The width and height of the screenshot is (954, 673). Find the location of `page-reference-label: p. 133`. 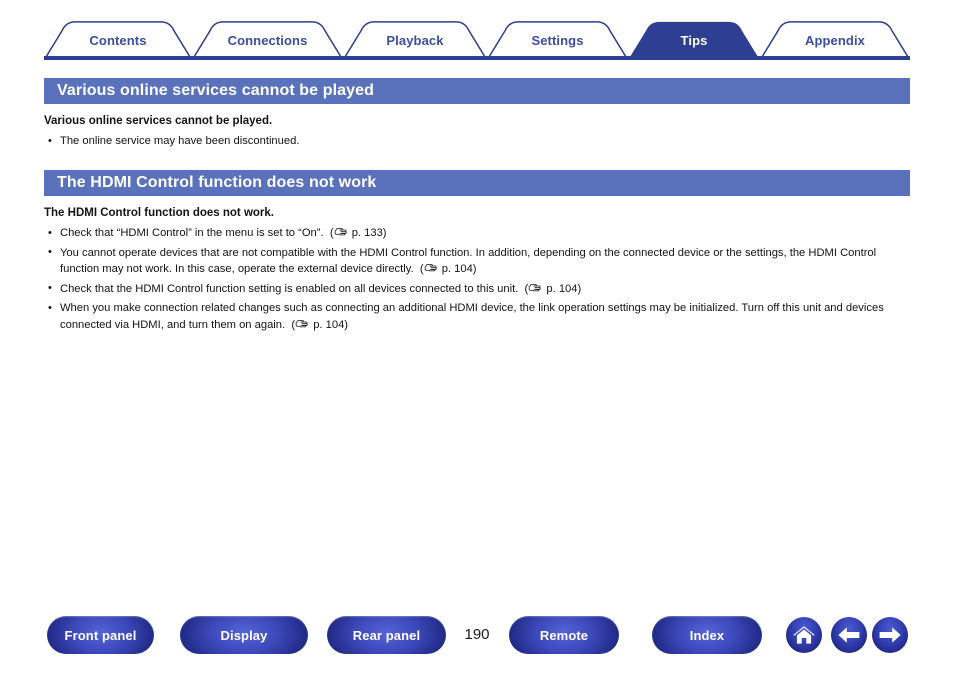

page-reference-label: p. 133 is located at coordinates (367, 233).